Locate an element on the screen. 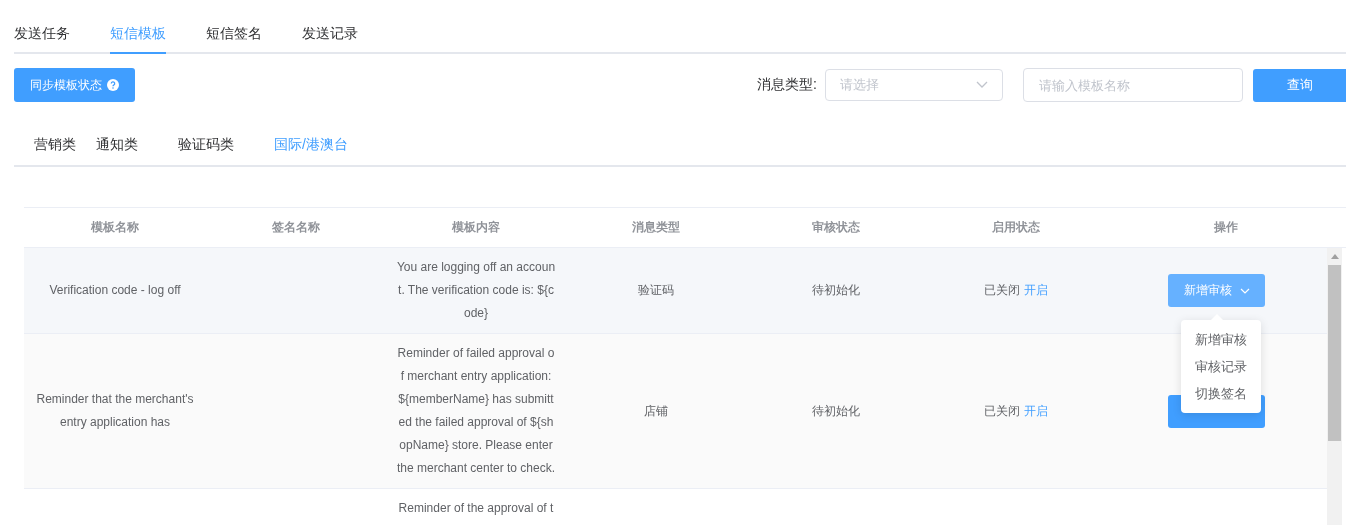 The height and width of the screenshot is (525, 1346). column-header: 模板内容 is located at coordinates (476, 227).